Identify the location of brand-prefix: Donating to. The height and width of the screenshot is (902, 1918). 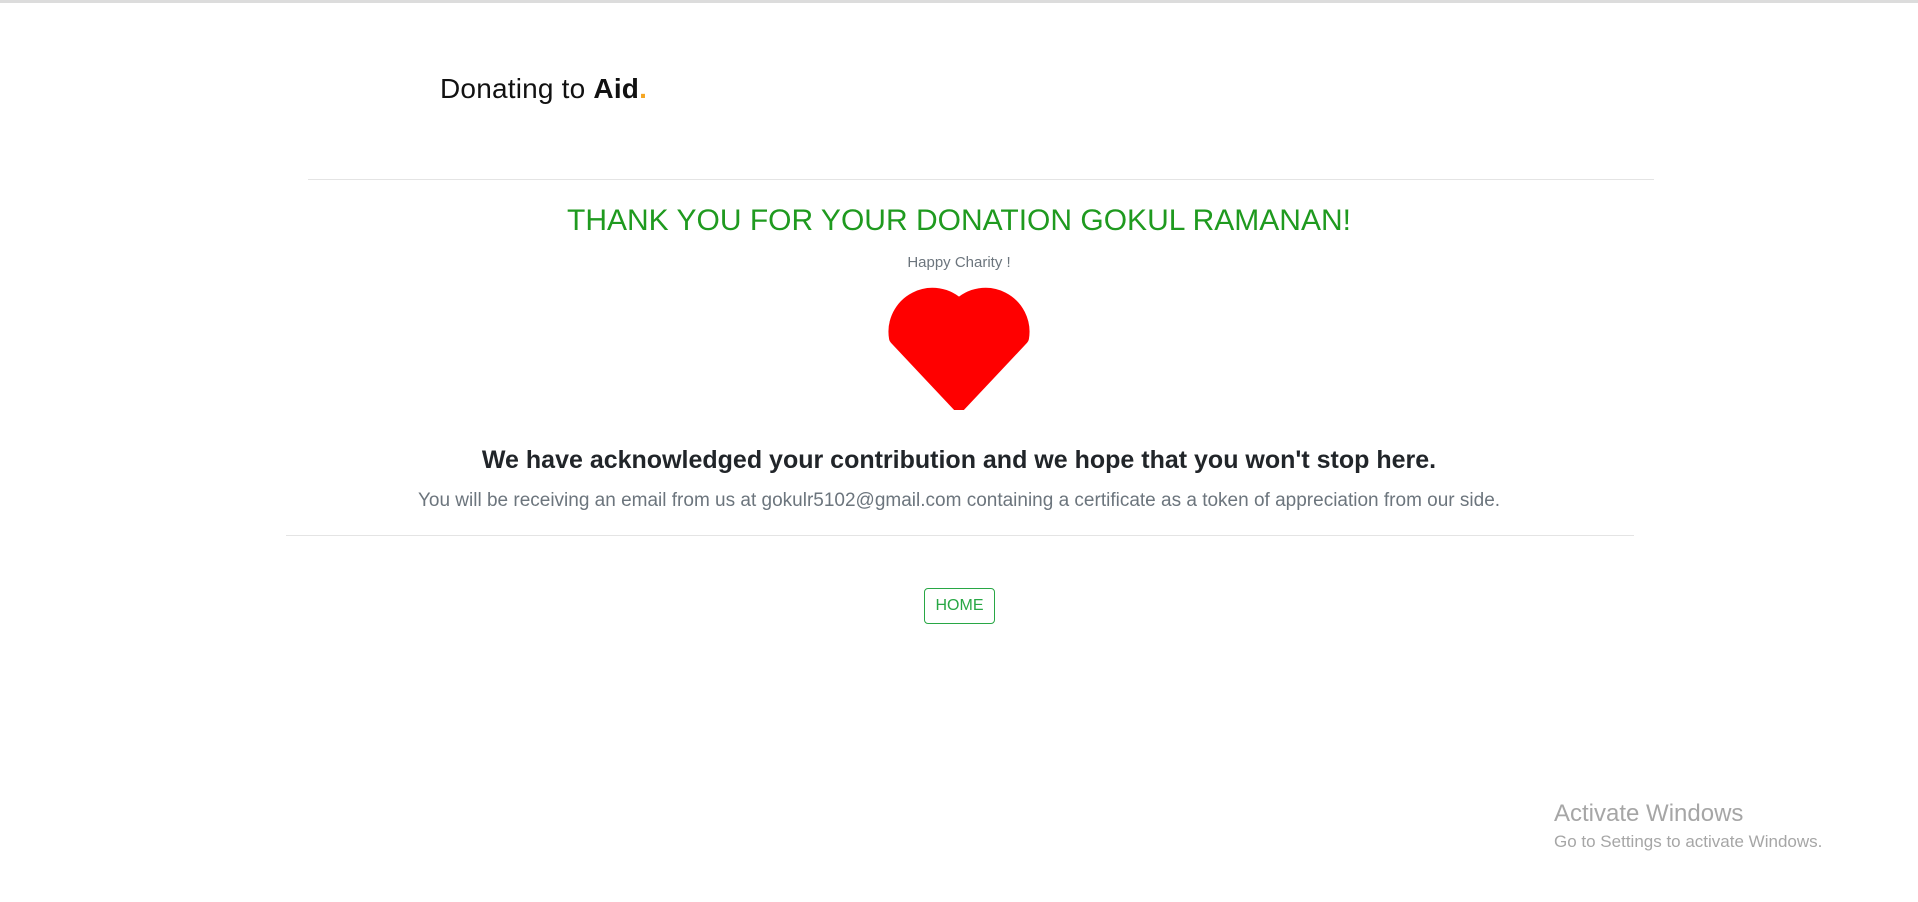
(517, 88).